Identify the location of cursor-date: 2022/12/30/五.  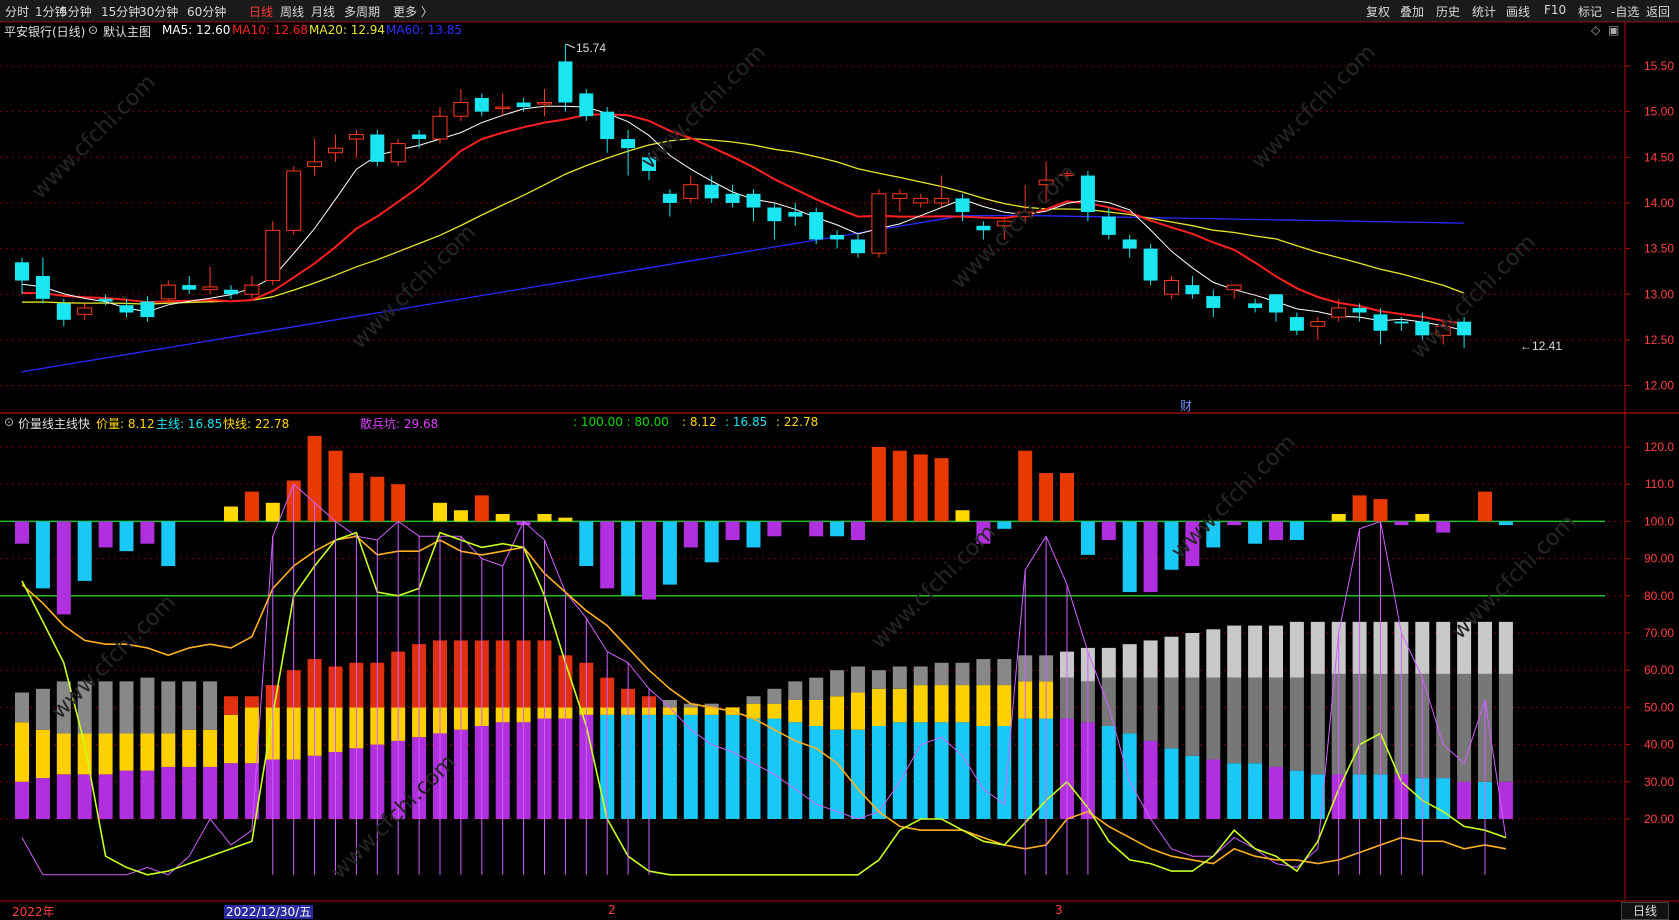
(269, 912).